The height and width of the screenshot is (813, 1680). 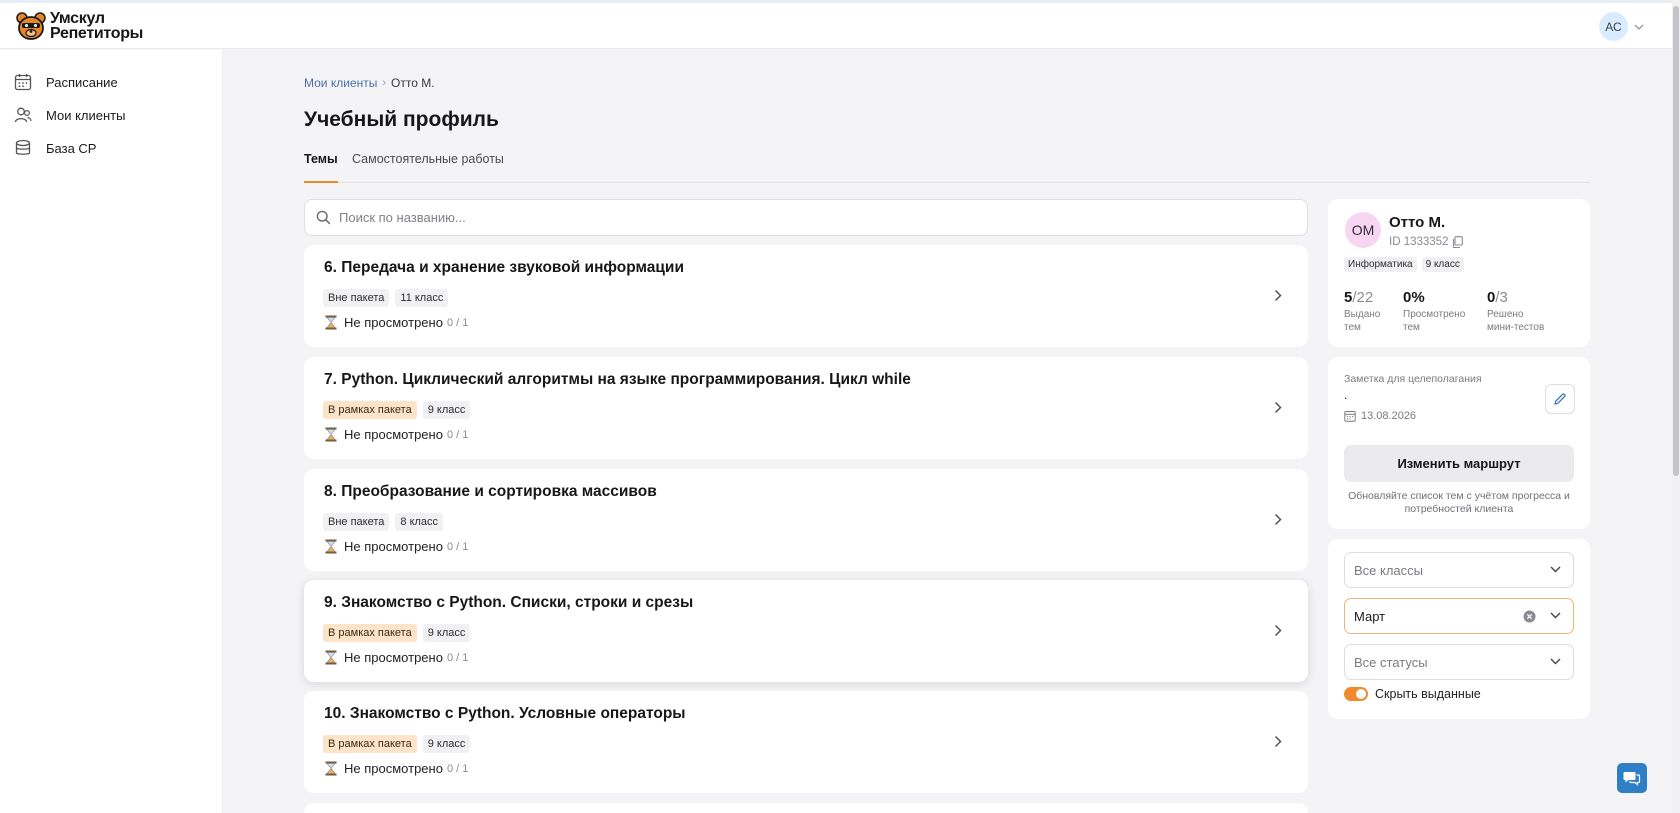 I want to click on note-date: 13.08.2026, so click(x=1380, y=416).